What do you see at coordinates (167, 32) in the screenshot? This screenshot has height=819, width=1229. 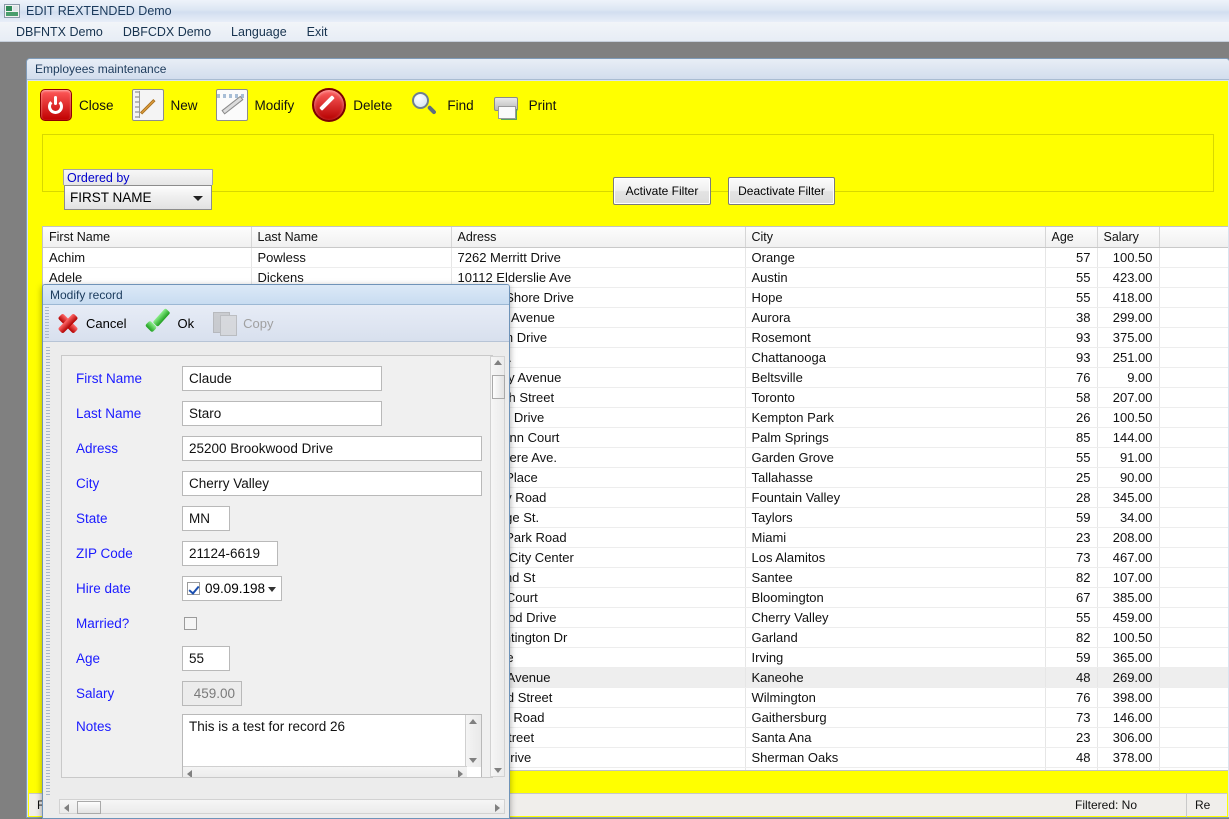 I see `menu-item-dbfcdx: DBFCDX Demo` at bounding box center [167, 32].